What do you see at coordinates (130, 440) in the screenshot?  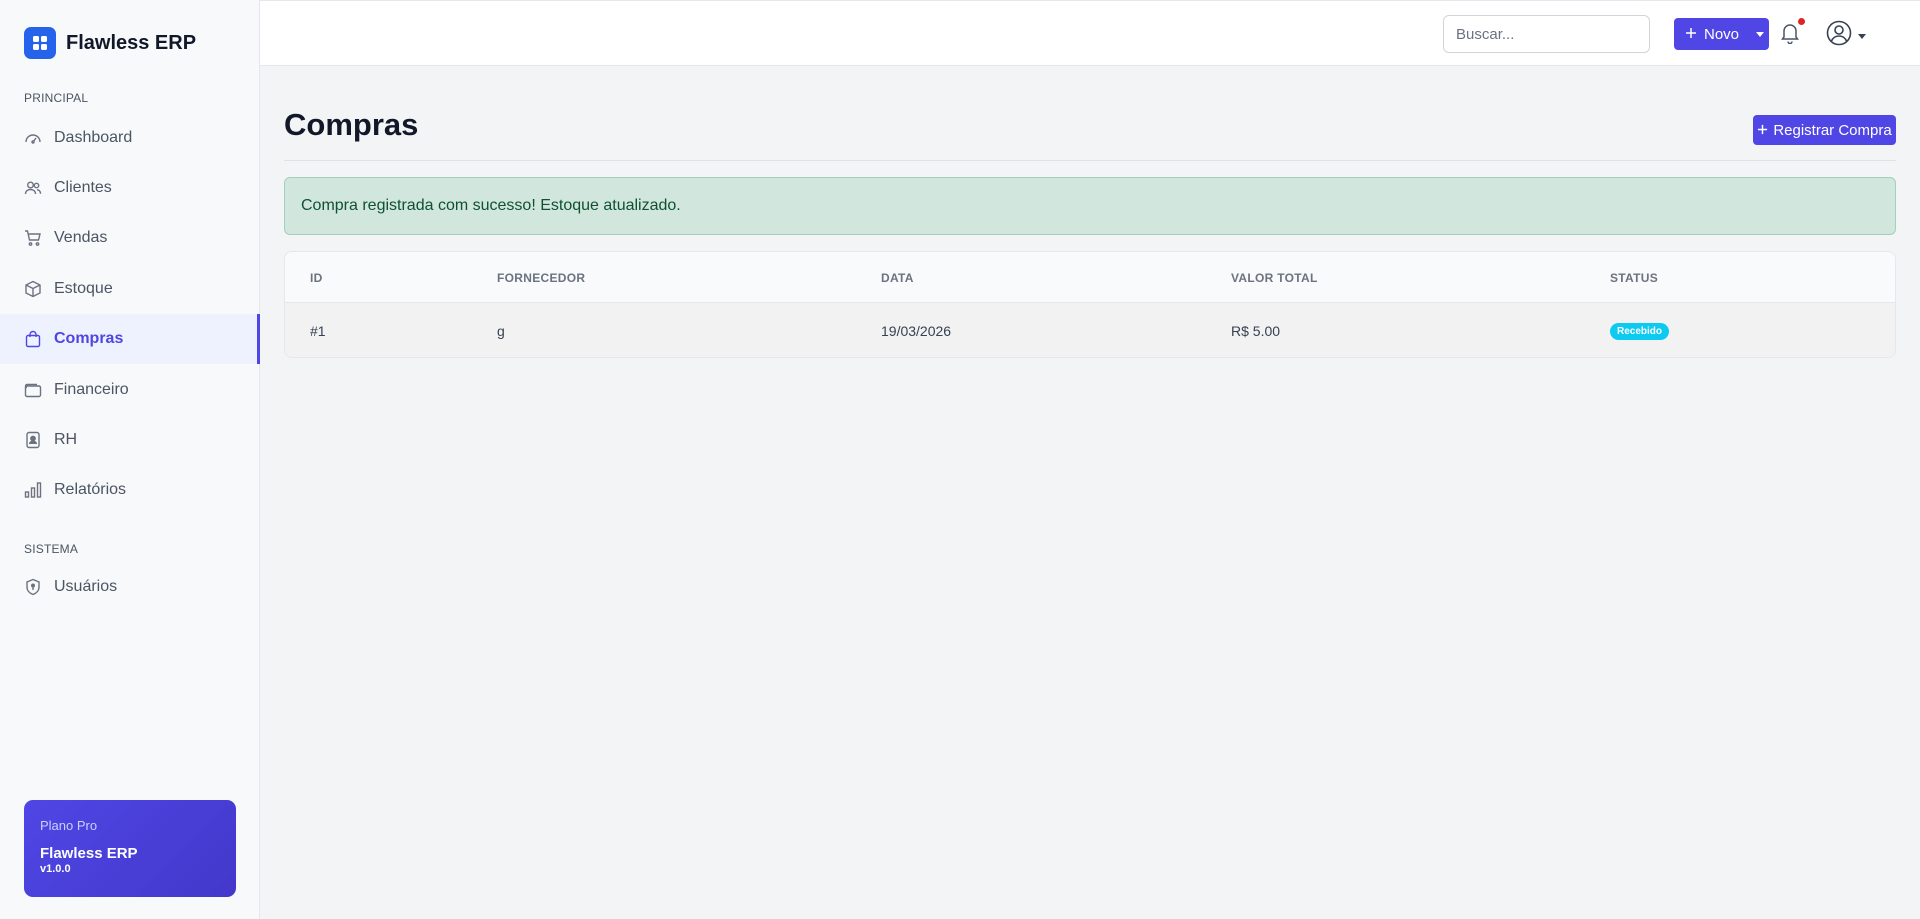 I see `sidebar-item-rh: RH` at bounding box center [130, 440].